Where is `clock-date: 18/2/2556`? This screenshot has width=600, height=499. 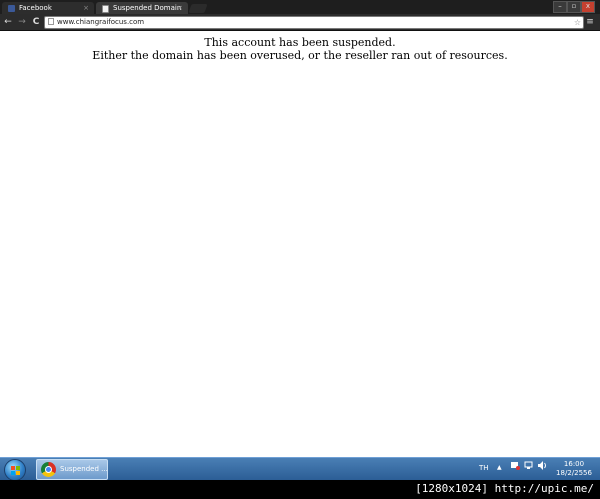 clock-date: 18/2/2556 is located at coordinates (574, 473).